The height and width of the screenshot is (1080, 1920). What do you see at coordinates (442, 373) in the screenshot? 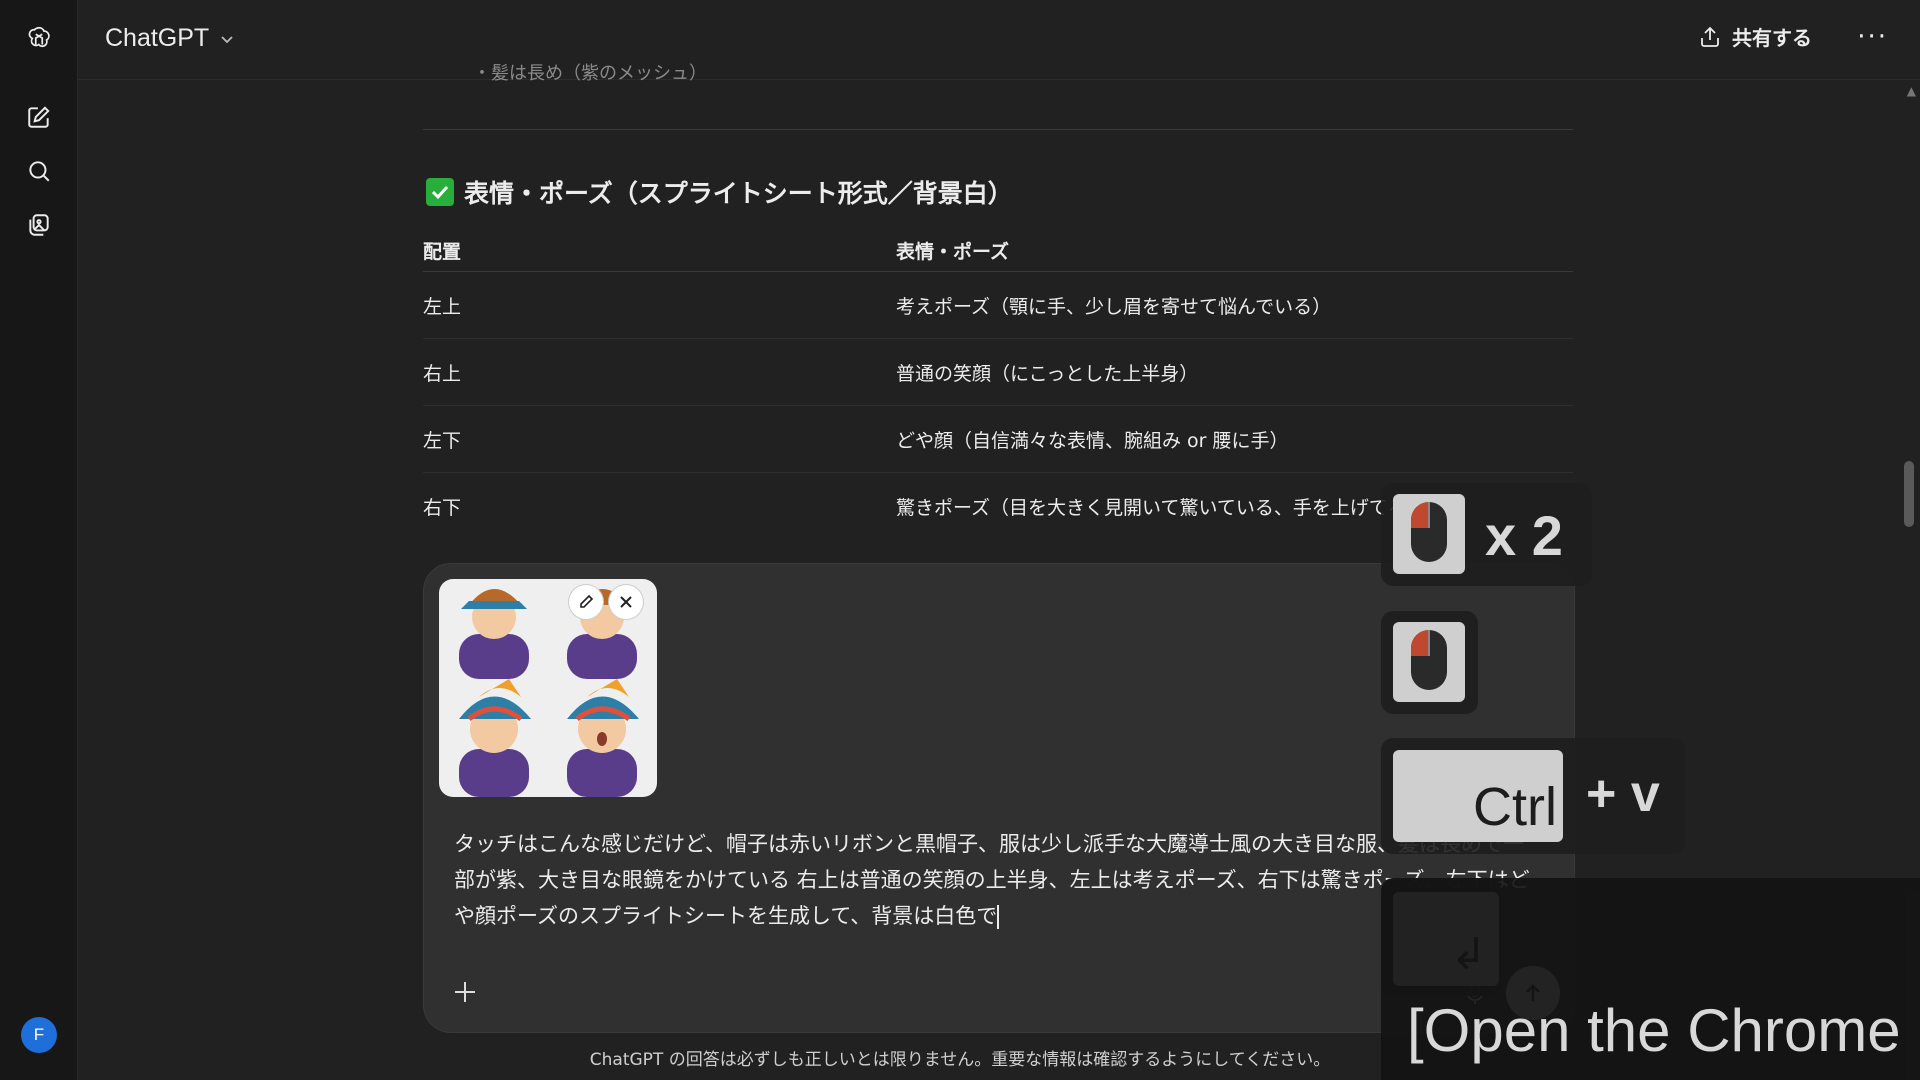
I see `table-cell: 右上` at bounding box center [442, 373].